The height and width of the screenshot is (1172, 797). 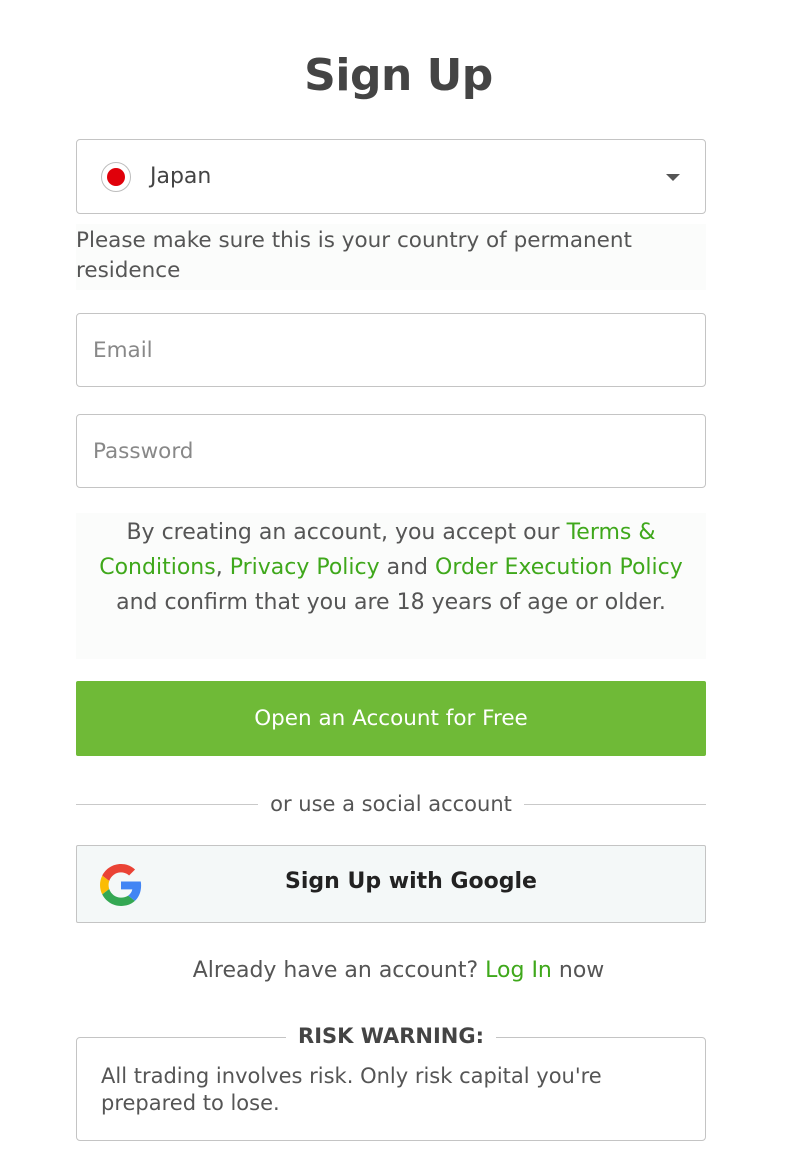 I want to click on social-divider: or use a social account, so click(x=391, y=804).